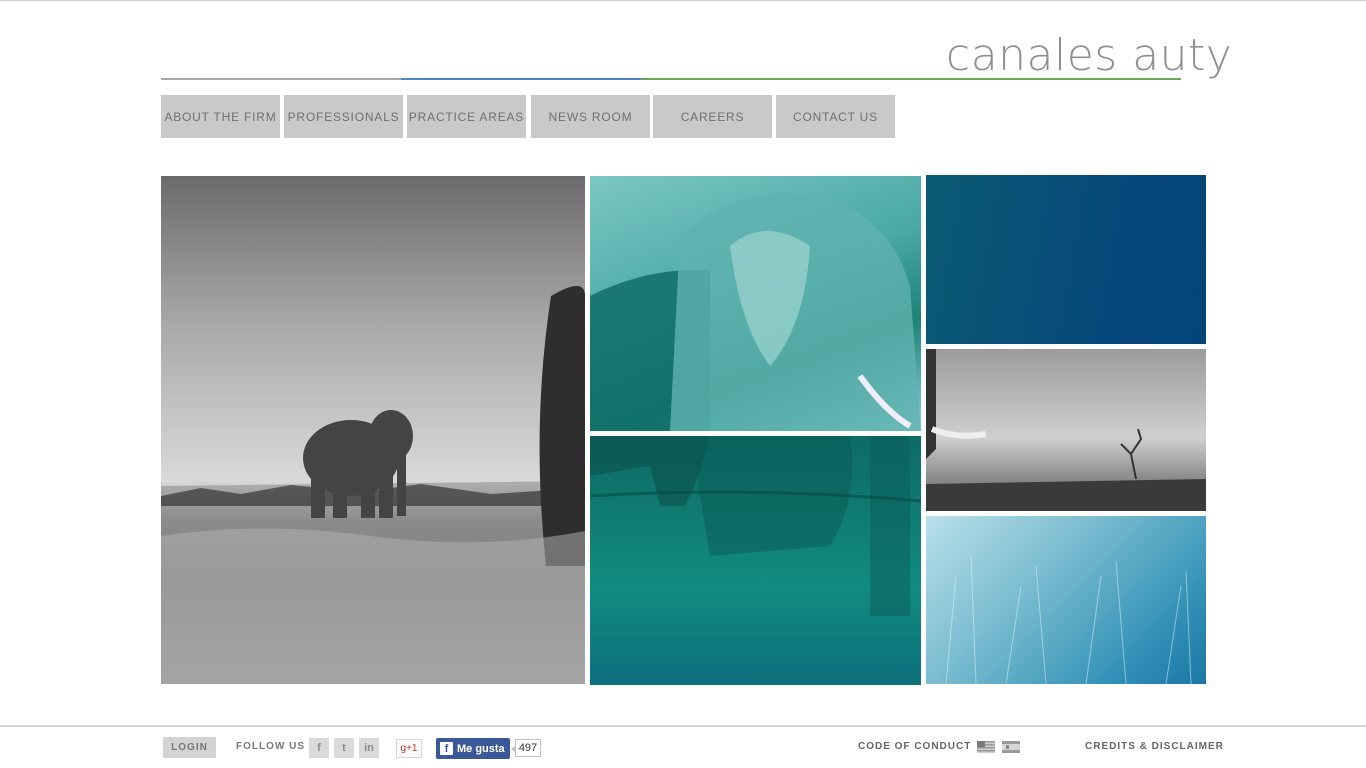 This screenshot has width=1366, height=768. Describe the element at coordinates (281, 79) in the screenshot. I see `header-rule-gray` at that location.